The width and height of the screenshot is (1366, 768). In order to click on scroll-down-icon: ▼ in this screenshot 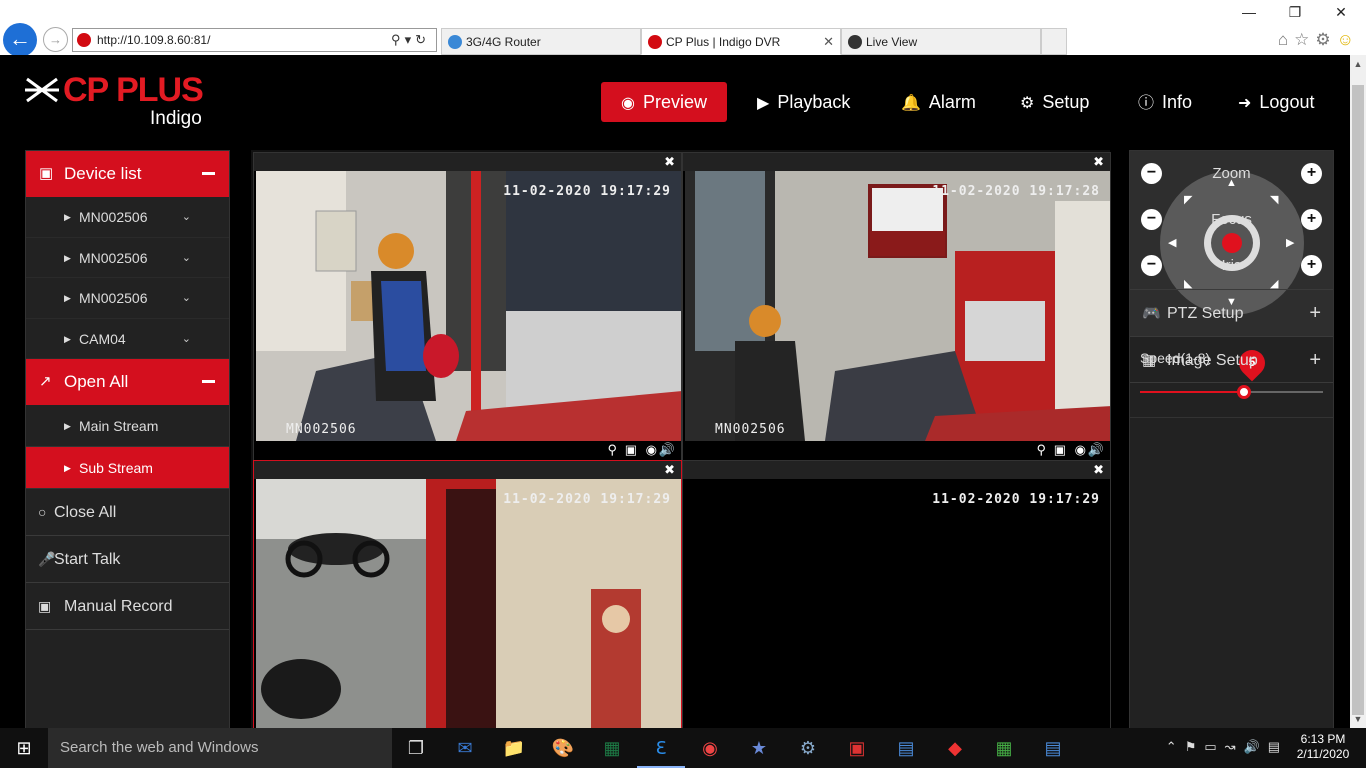, I will do `click(1358, 719)`.